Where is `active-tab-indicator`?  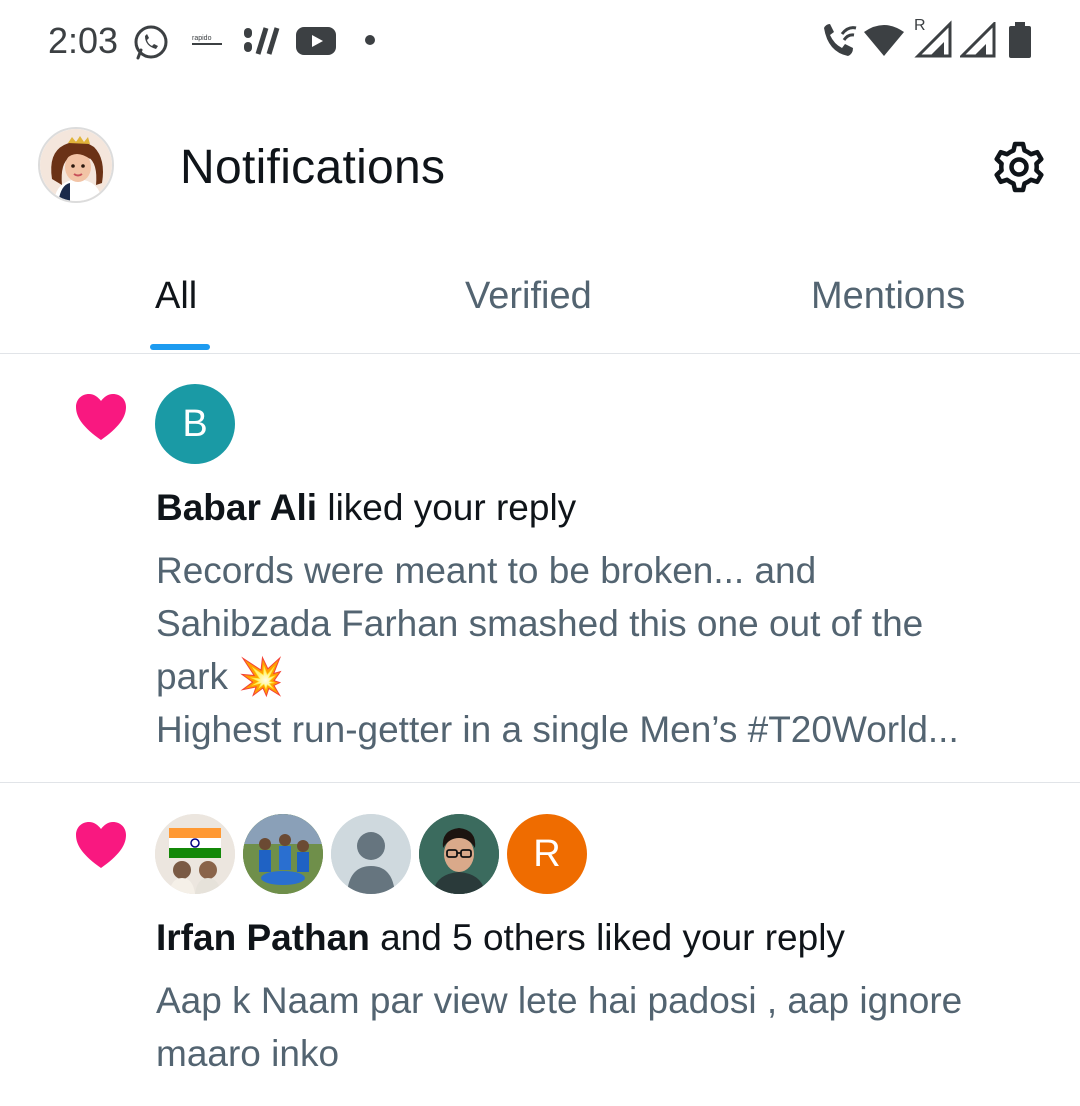 active-tab-indicator is located at coordinates (180, 347).